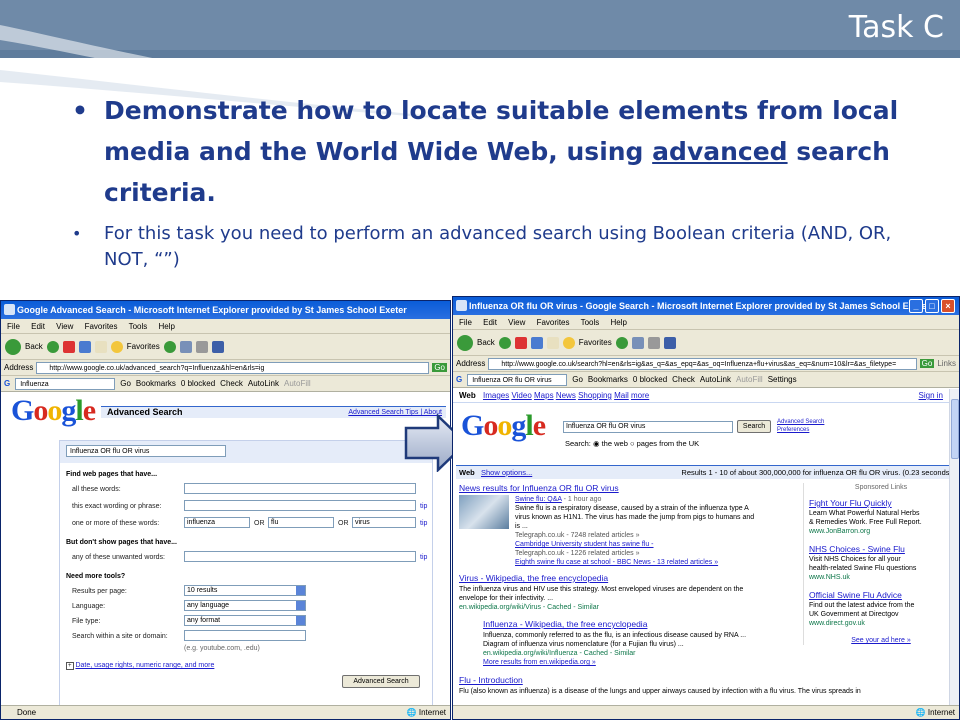  Describe the element at coordinates (521, 395) in the screenshot. I see `tab-video: Video` at that location.